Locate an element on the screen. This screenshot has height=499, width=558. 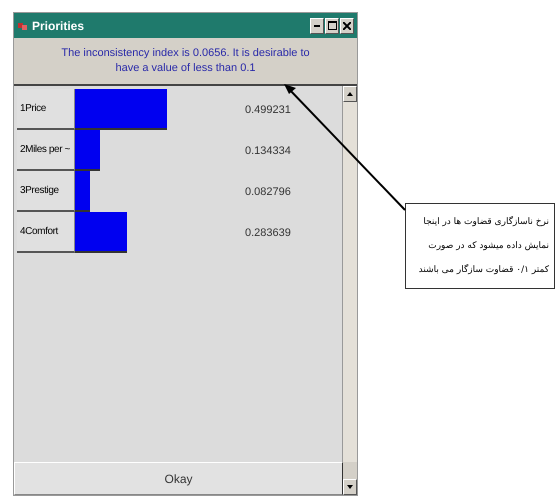
priority-value: 0.283639 is located at coordinates (268, 233).